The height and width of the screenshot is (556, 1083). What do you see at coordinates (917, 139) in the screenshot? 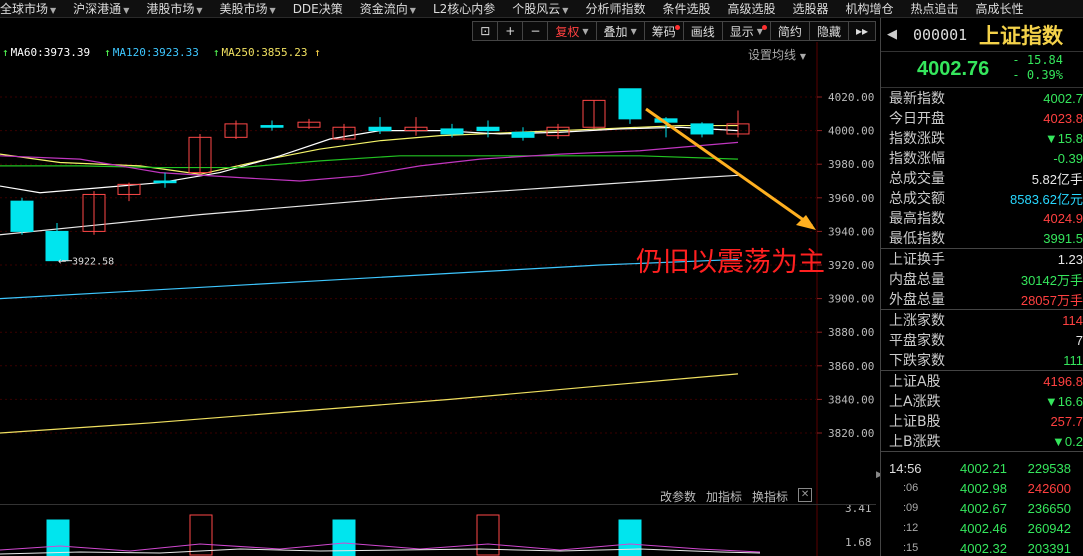
I see `stat-label: 指数涨跌` at bounding box center [917, 139].